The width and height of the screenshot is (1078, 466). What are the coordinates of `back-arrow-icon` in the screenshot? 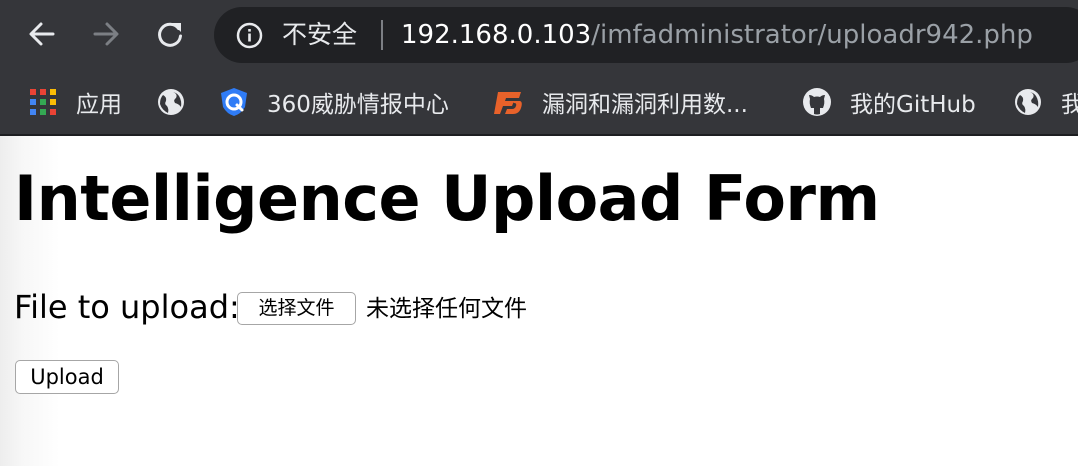 It's located at (42, 34).